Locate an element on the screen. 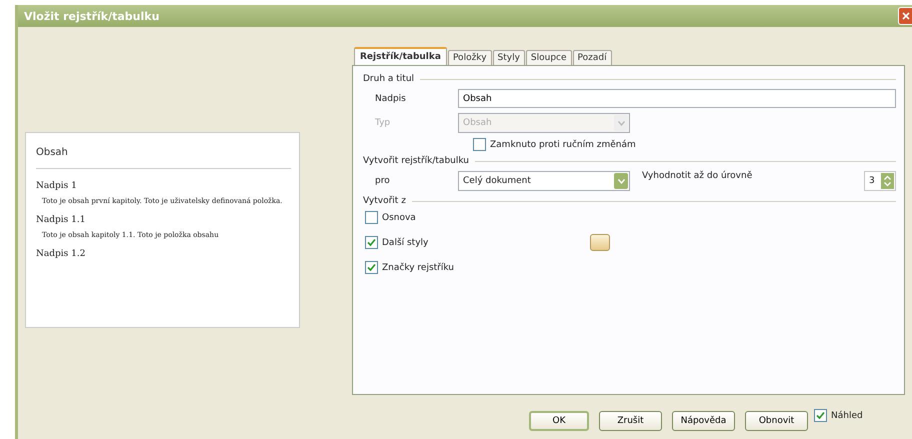 This screenshot has width=912, height=439. preview-heading: Nadpis 1 is located at coordinates (57, 186).